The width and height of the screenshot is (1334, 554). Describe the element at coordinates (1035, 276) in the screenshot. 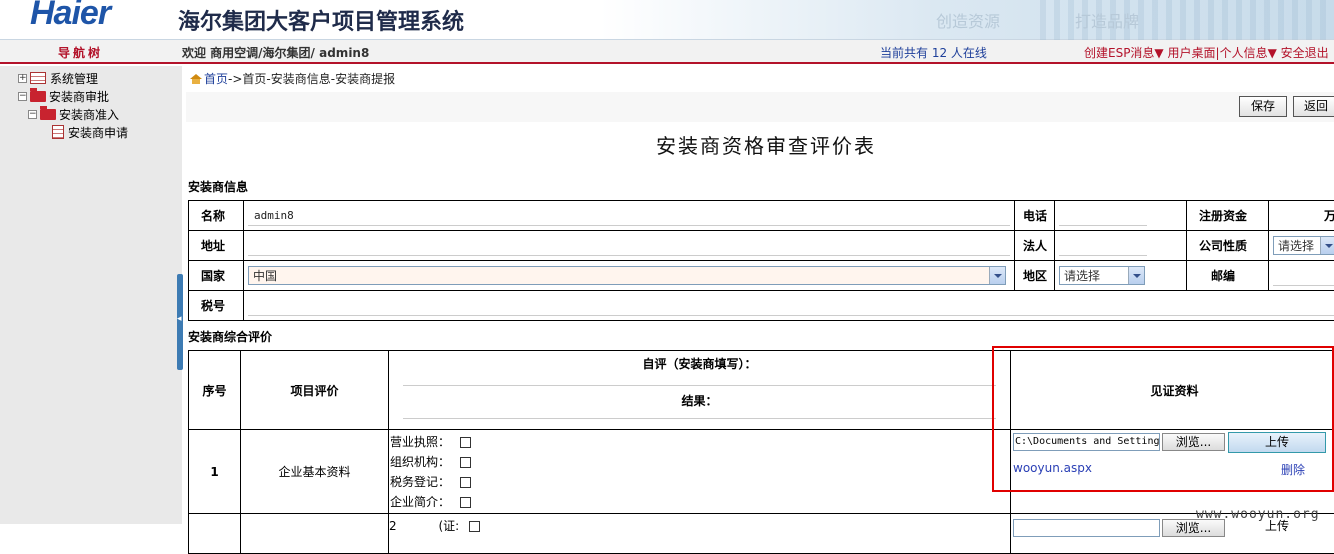

I see `label-region: 地区` at that location.